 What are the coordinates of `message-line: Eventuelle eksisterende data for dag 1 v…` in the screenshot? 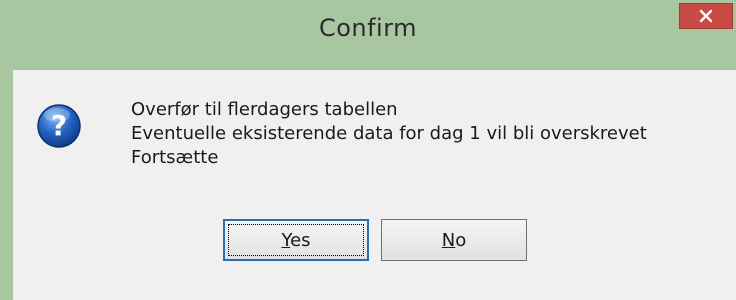 It's located at (389, 133).